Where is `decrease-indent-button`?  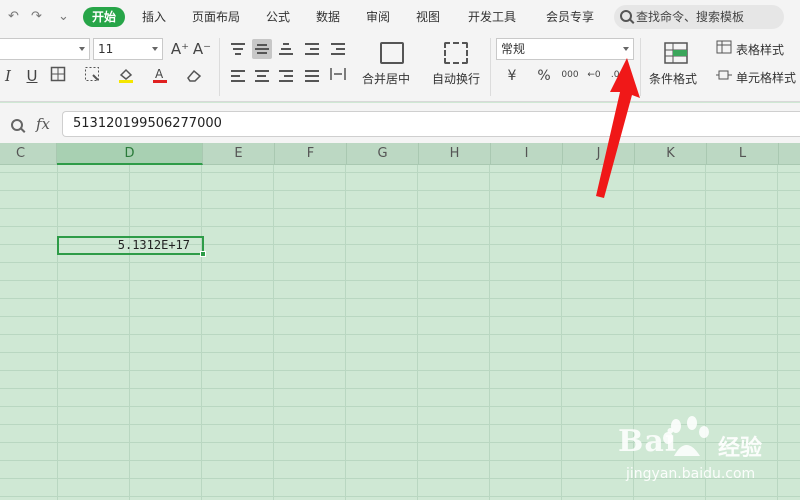
decrease-indent-button is located at coordinates (312, 49).